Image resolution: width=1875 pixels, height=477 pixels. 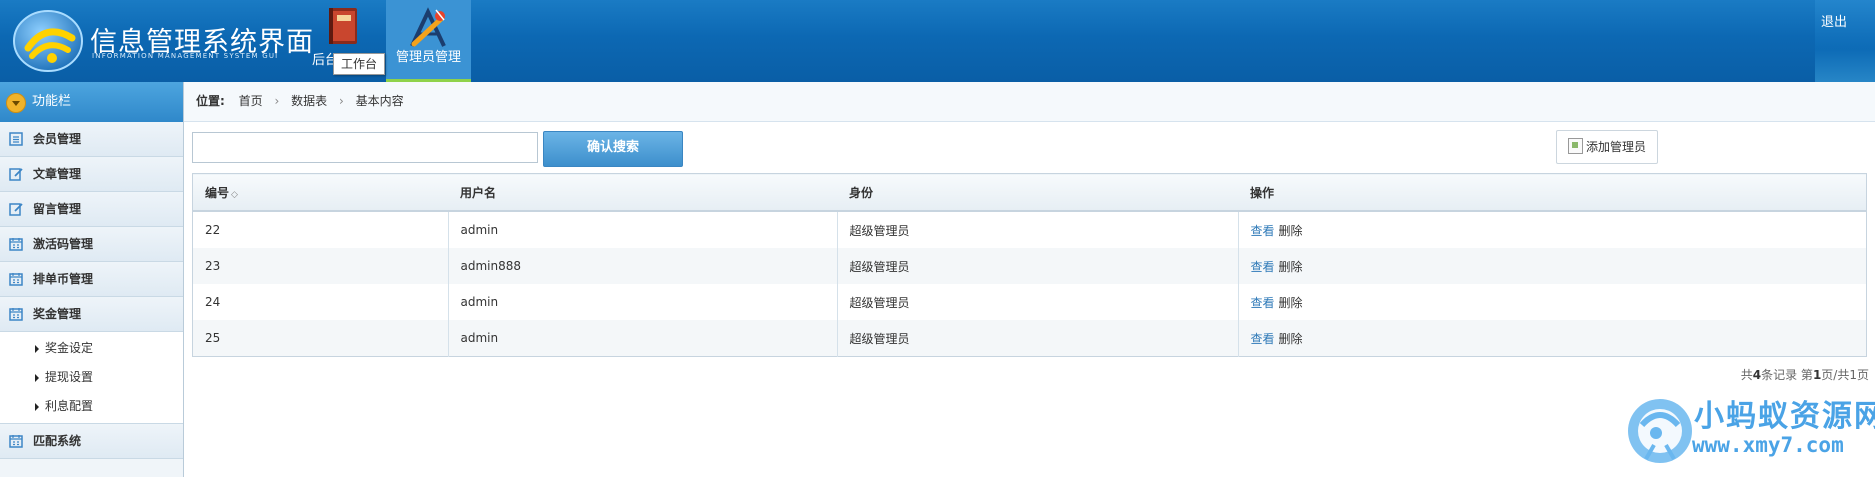 I want to click on sidebar-header: 功能栏, so click(x=91, y=102).